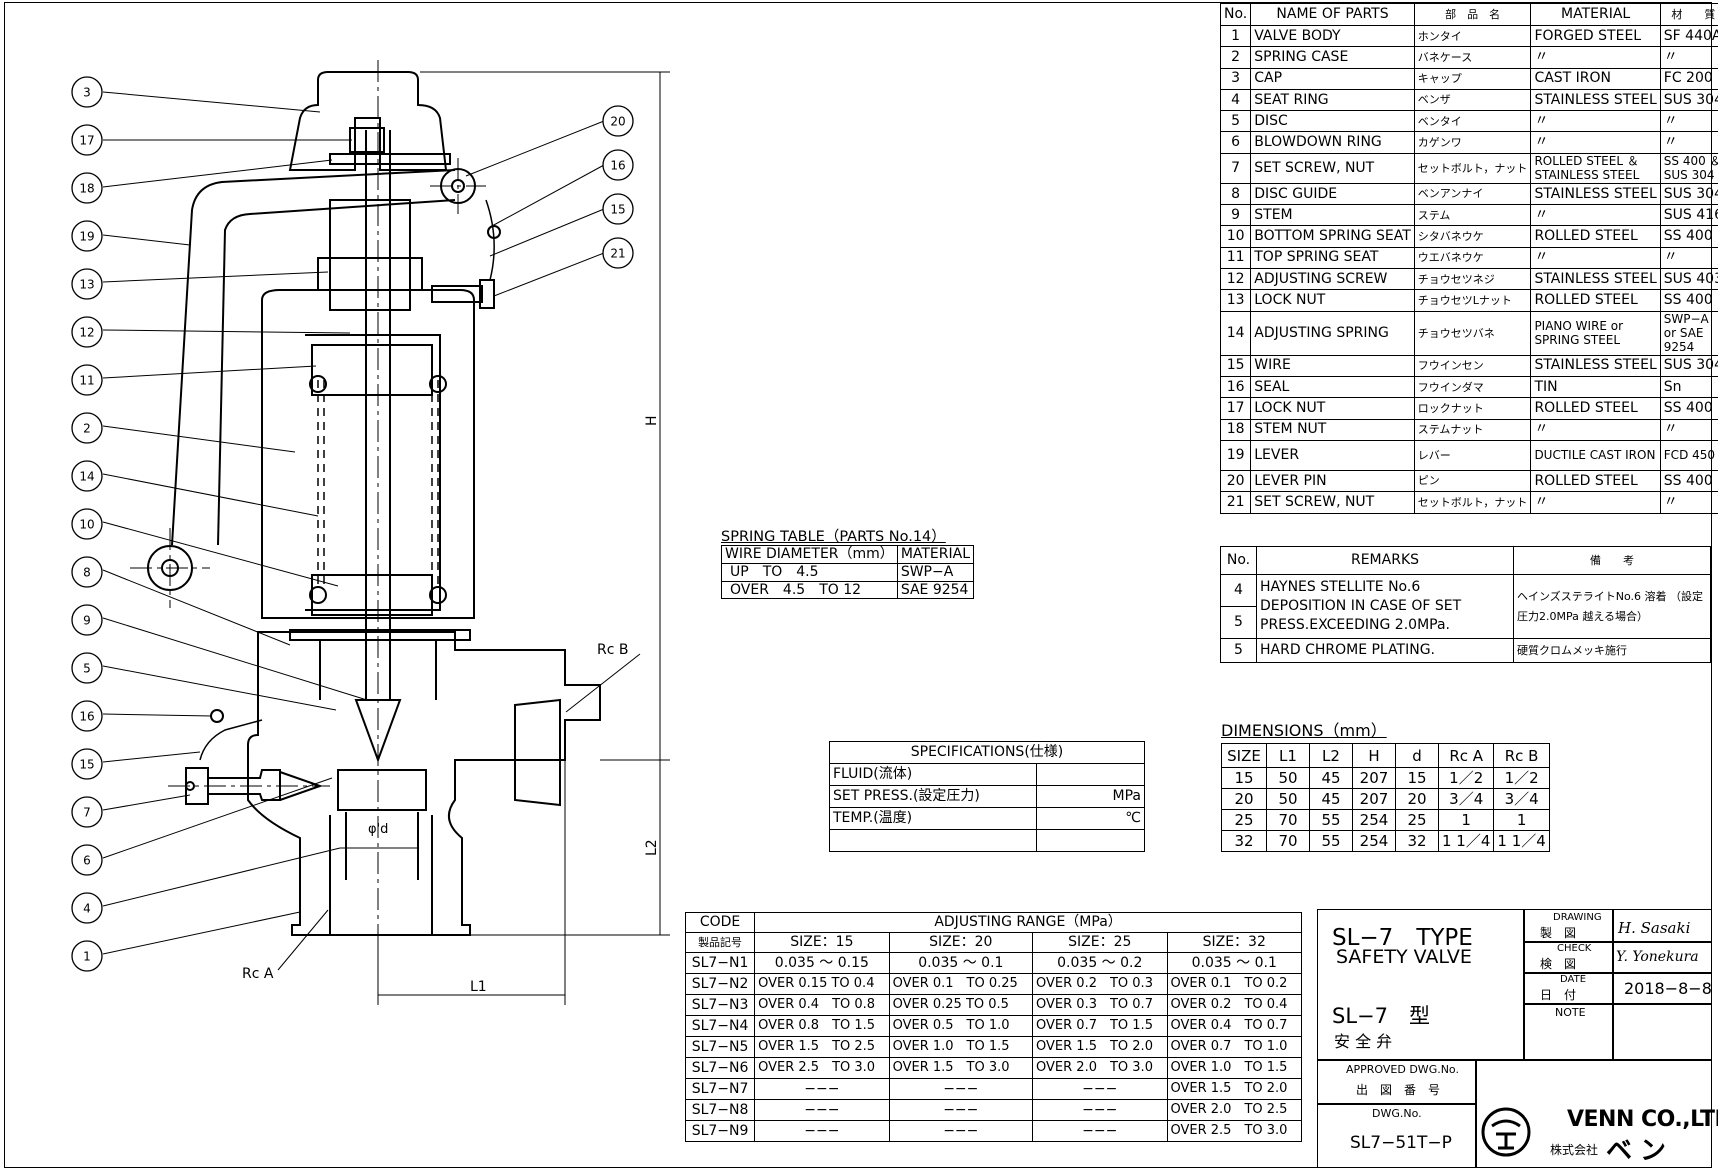 The width and height of the screenshot is (1718, 1172). I want to click on callout-2-label: 2, so click(87, 429).